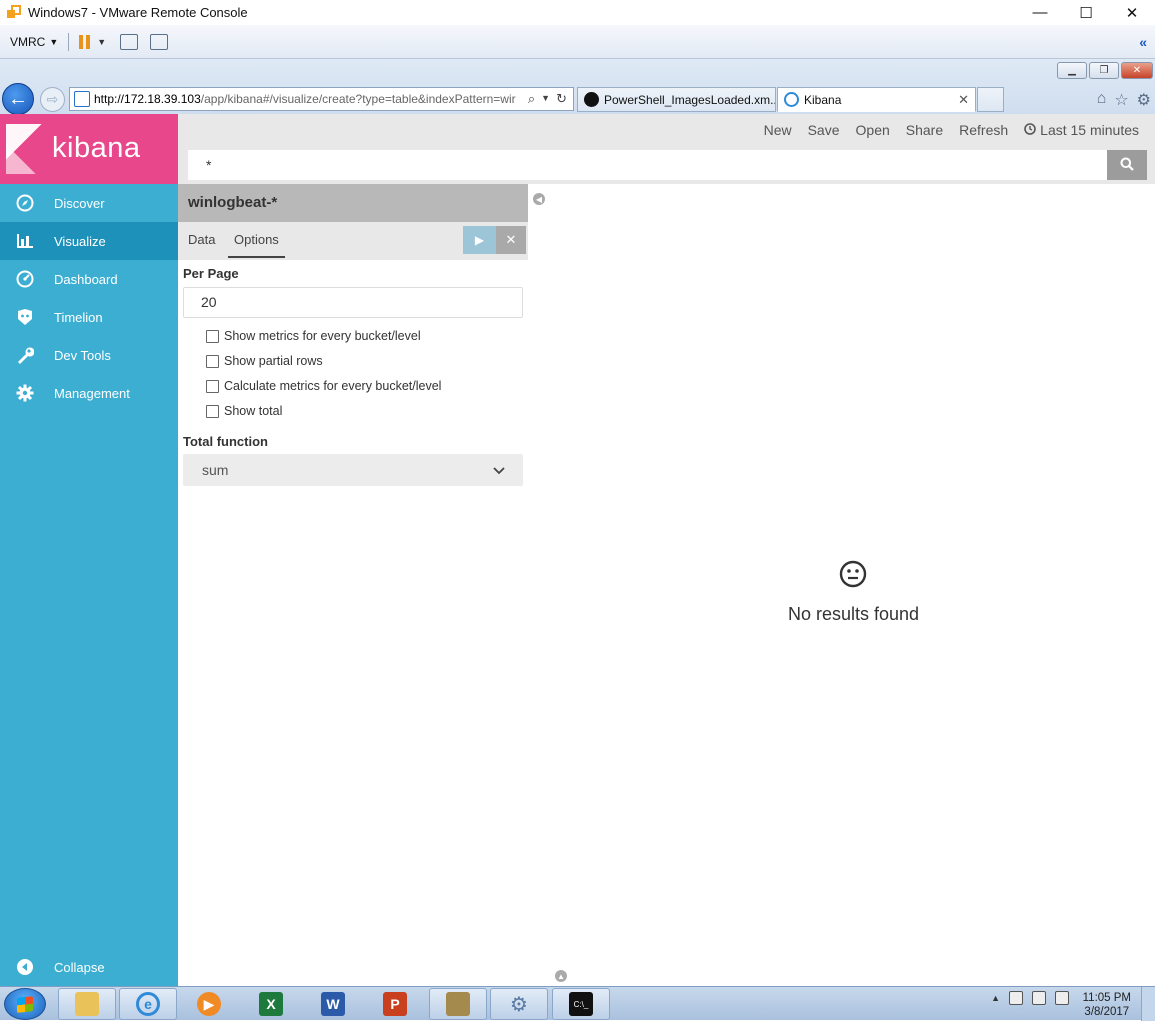  I want to click on back-button: ←, so click(18, 99).